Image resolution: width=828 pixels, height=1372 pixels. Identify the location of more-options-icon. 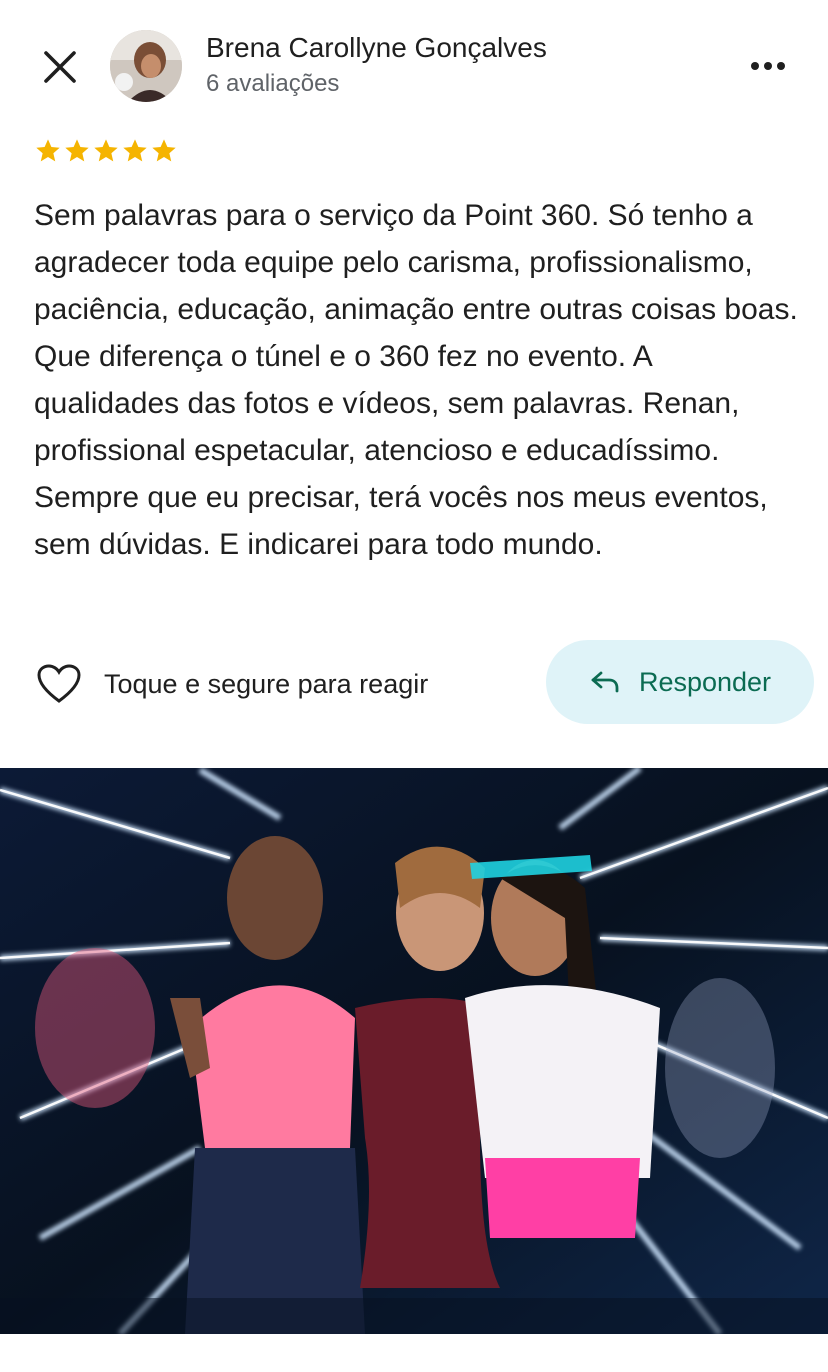
(768, 66).